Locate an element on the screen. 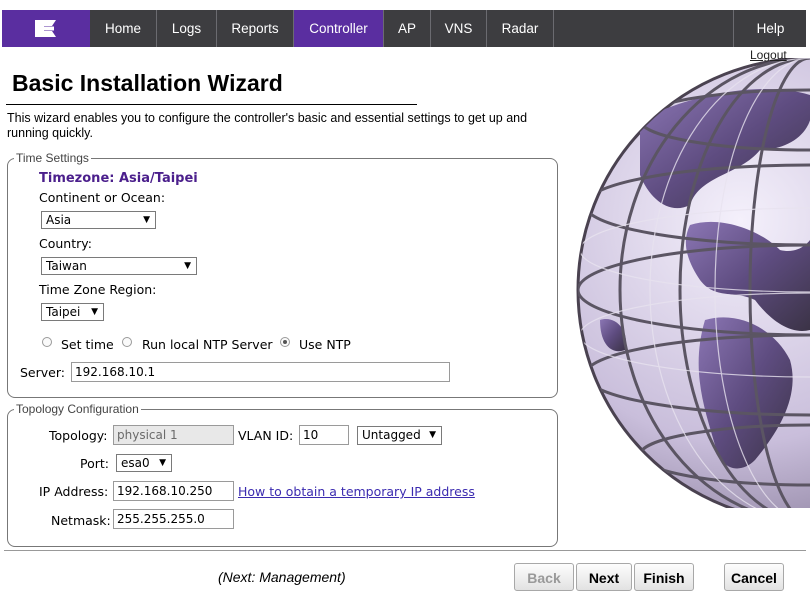  radio-local-ntp-label: Run local NTP Server is located at coordinates (207, 344).